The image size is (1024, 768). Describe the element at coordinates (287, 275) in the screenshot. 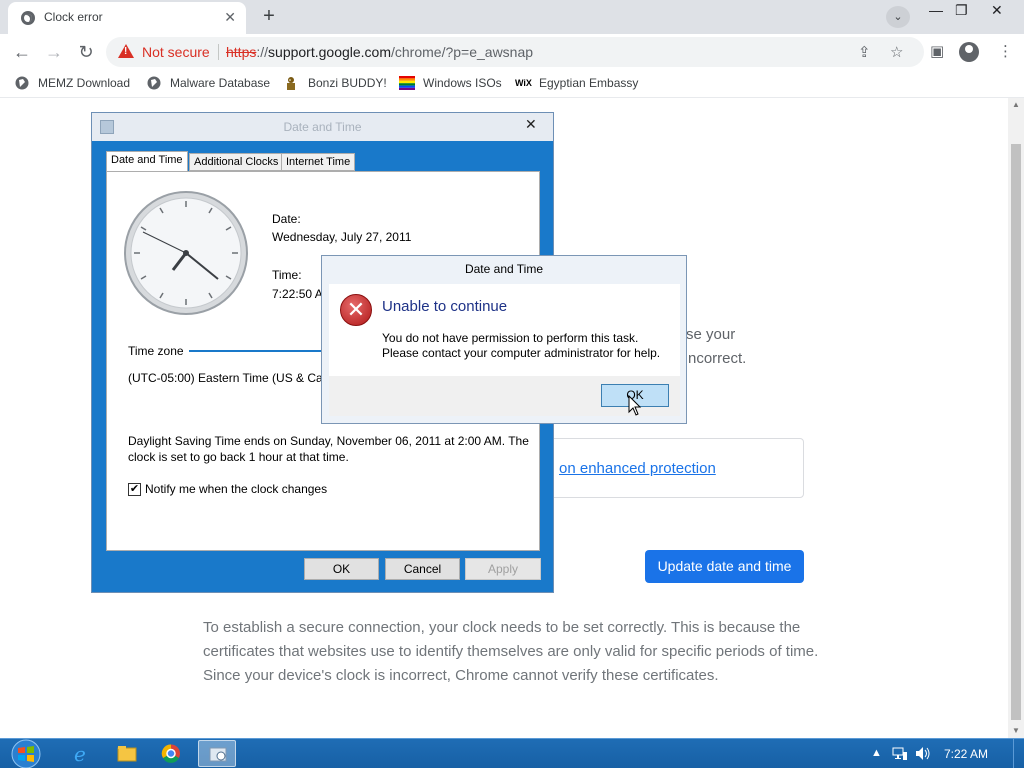

I see `time-label: Time:` at that location.